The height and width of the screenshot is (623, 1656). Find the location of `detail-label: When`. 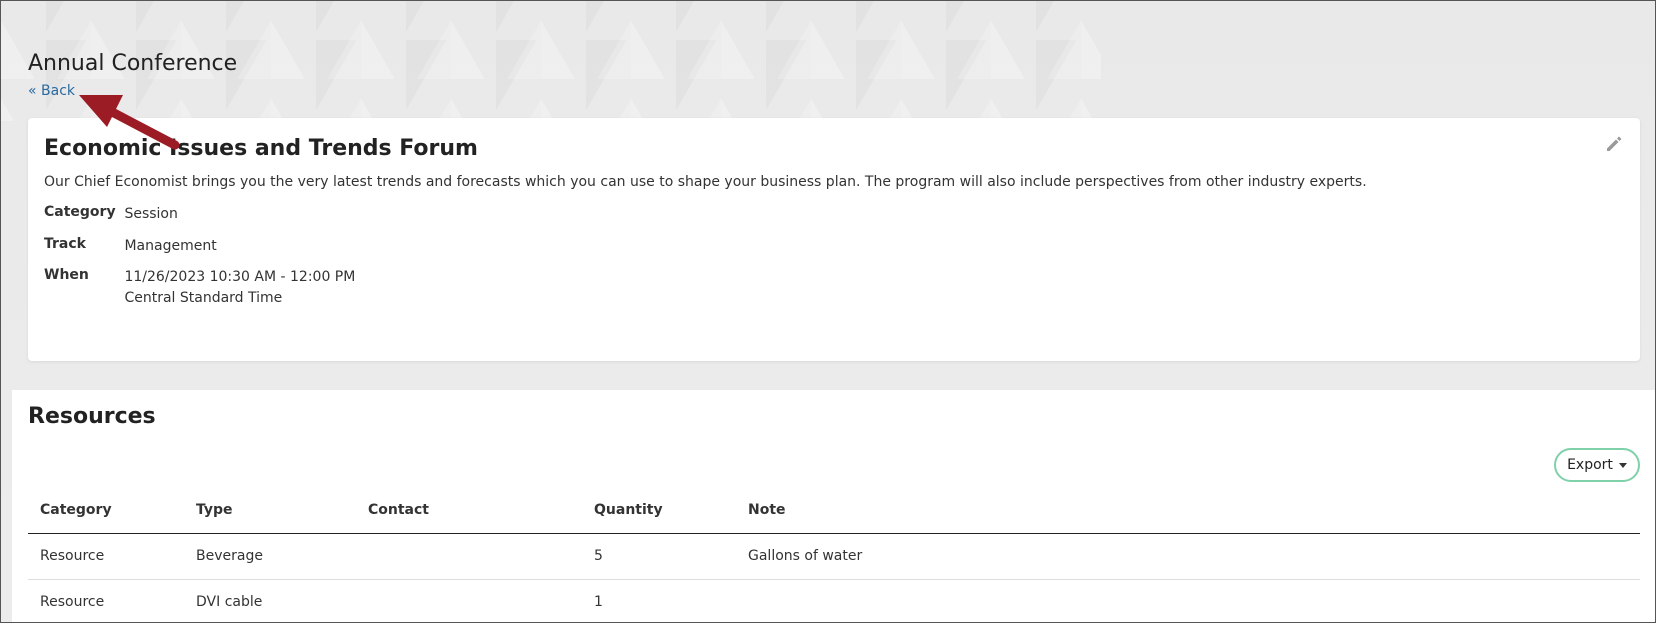

detail-label: When is located at coordinates (66, 275).